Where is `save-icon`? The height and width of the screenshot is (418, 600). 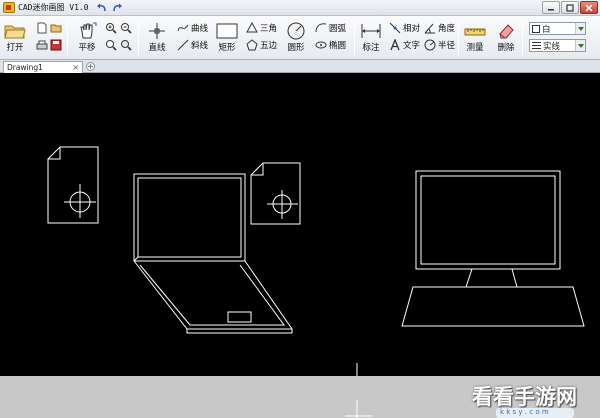 save-icon is located at coordinates (56, 45).